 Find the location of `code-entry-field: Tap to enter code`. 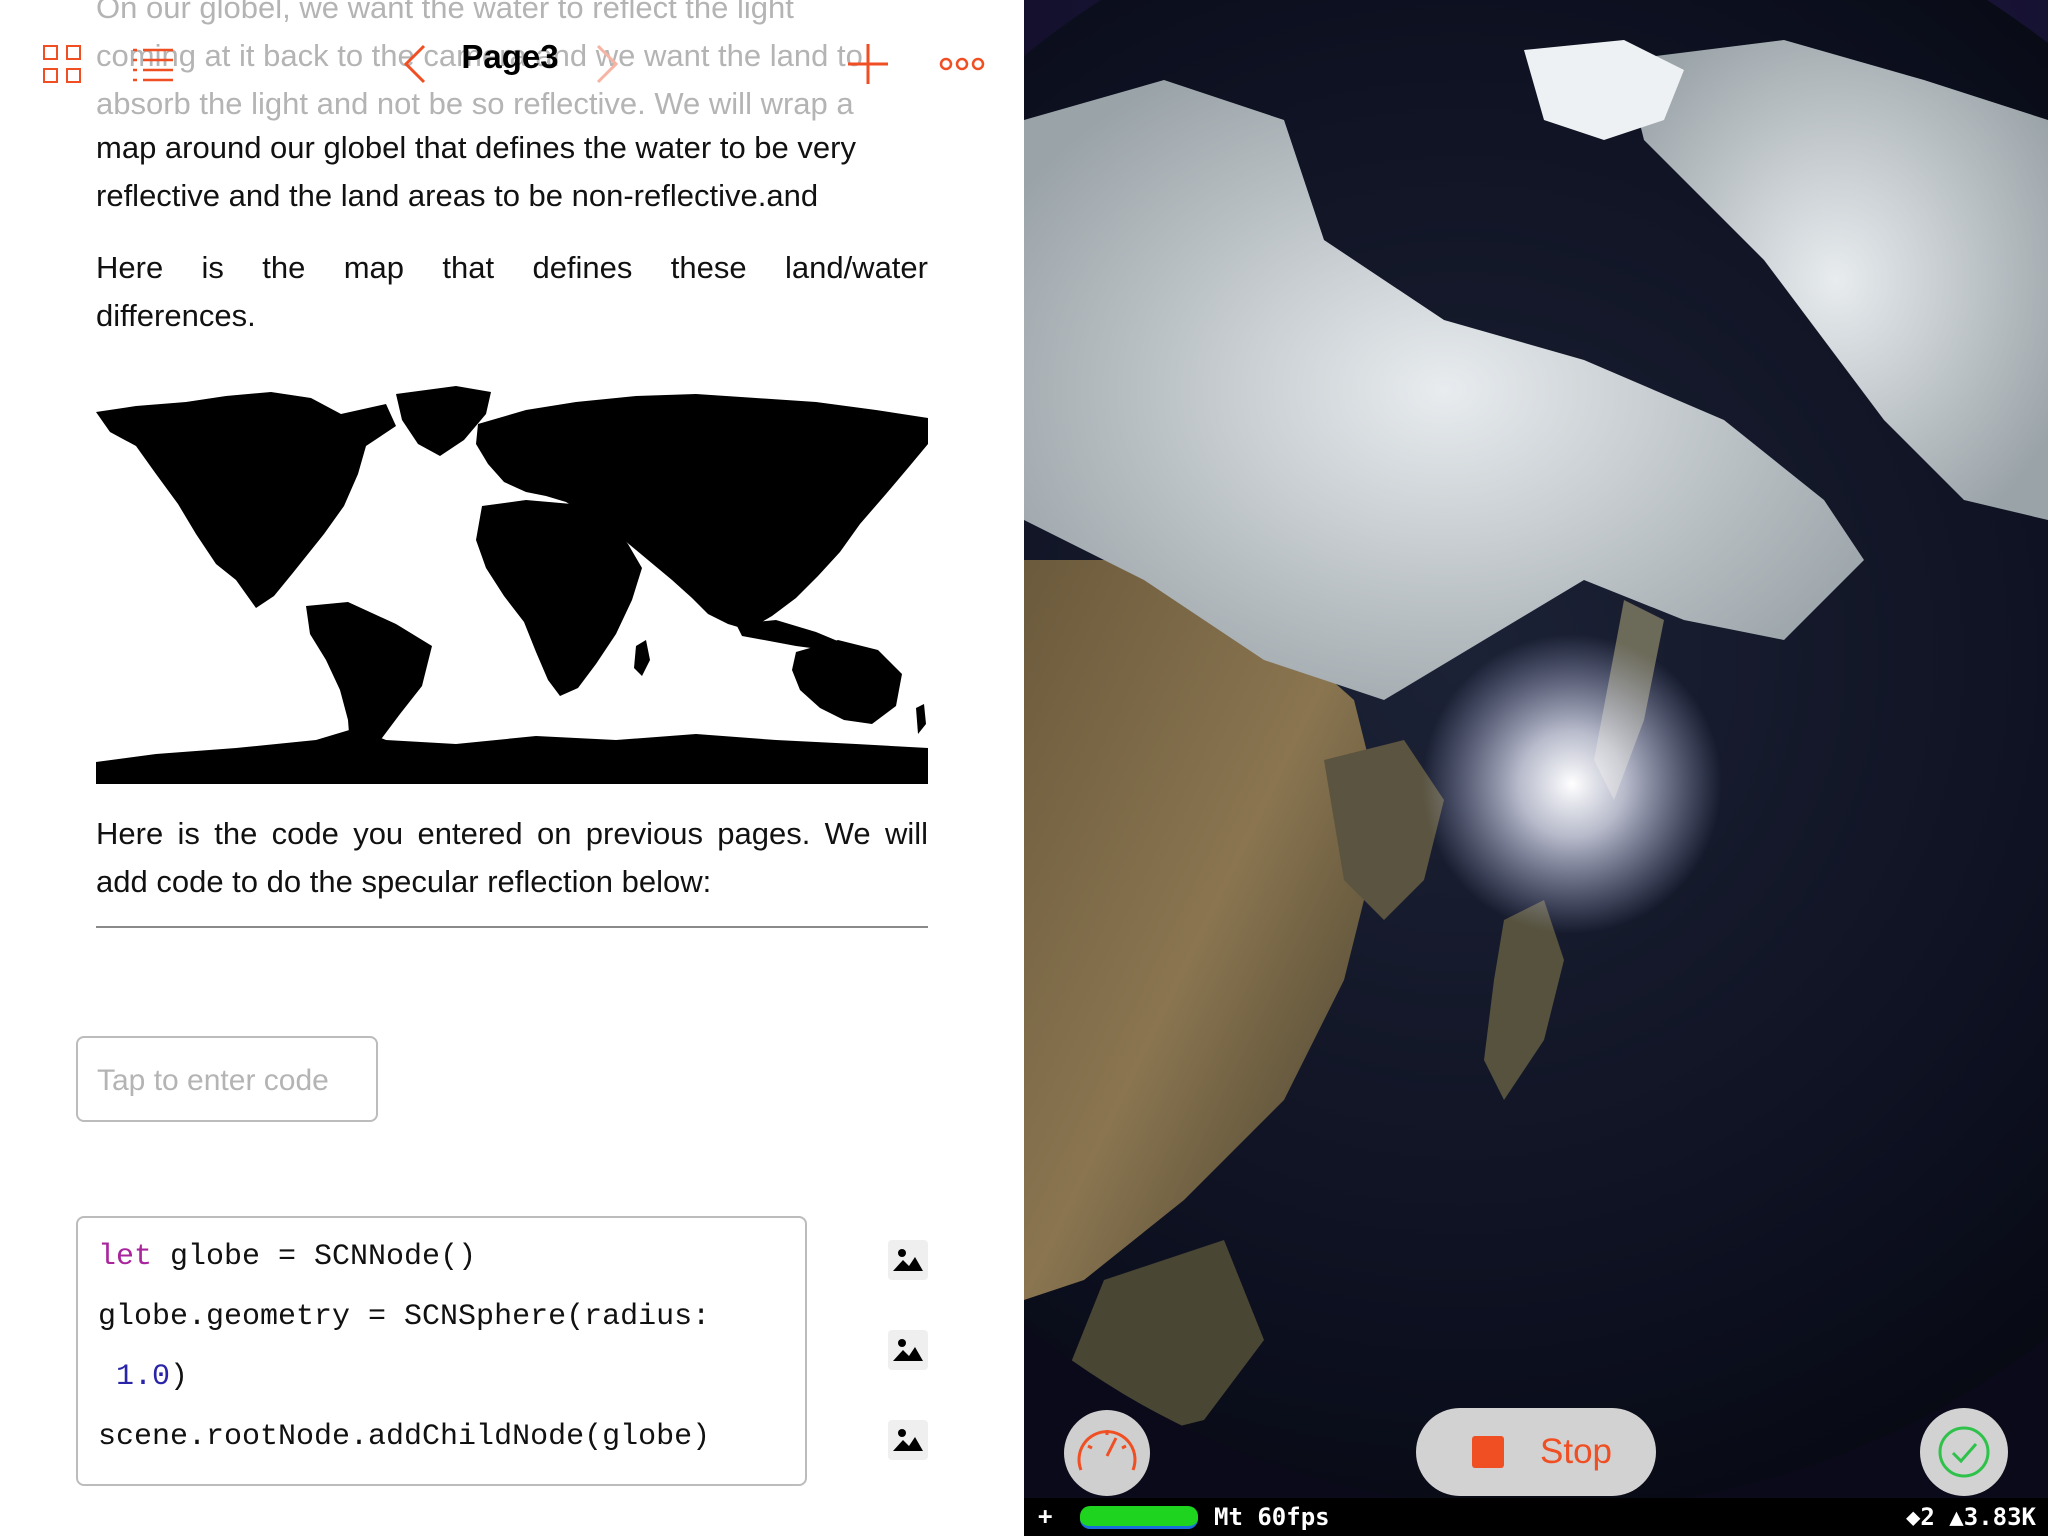

code-entry-field: Tap to enter code is located at coordinates (227, 1079).